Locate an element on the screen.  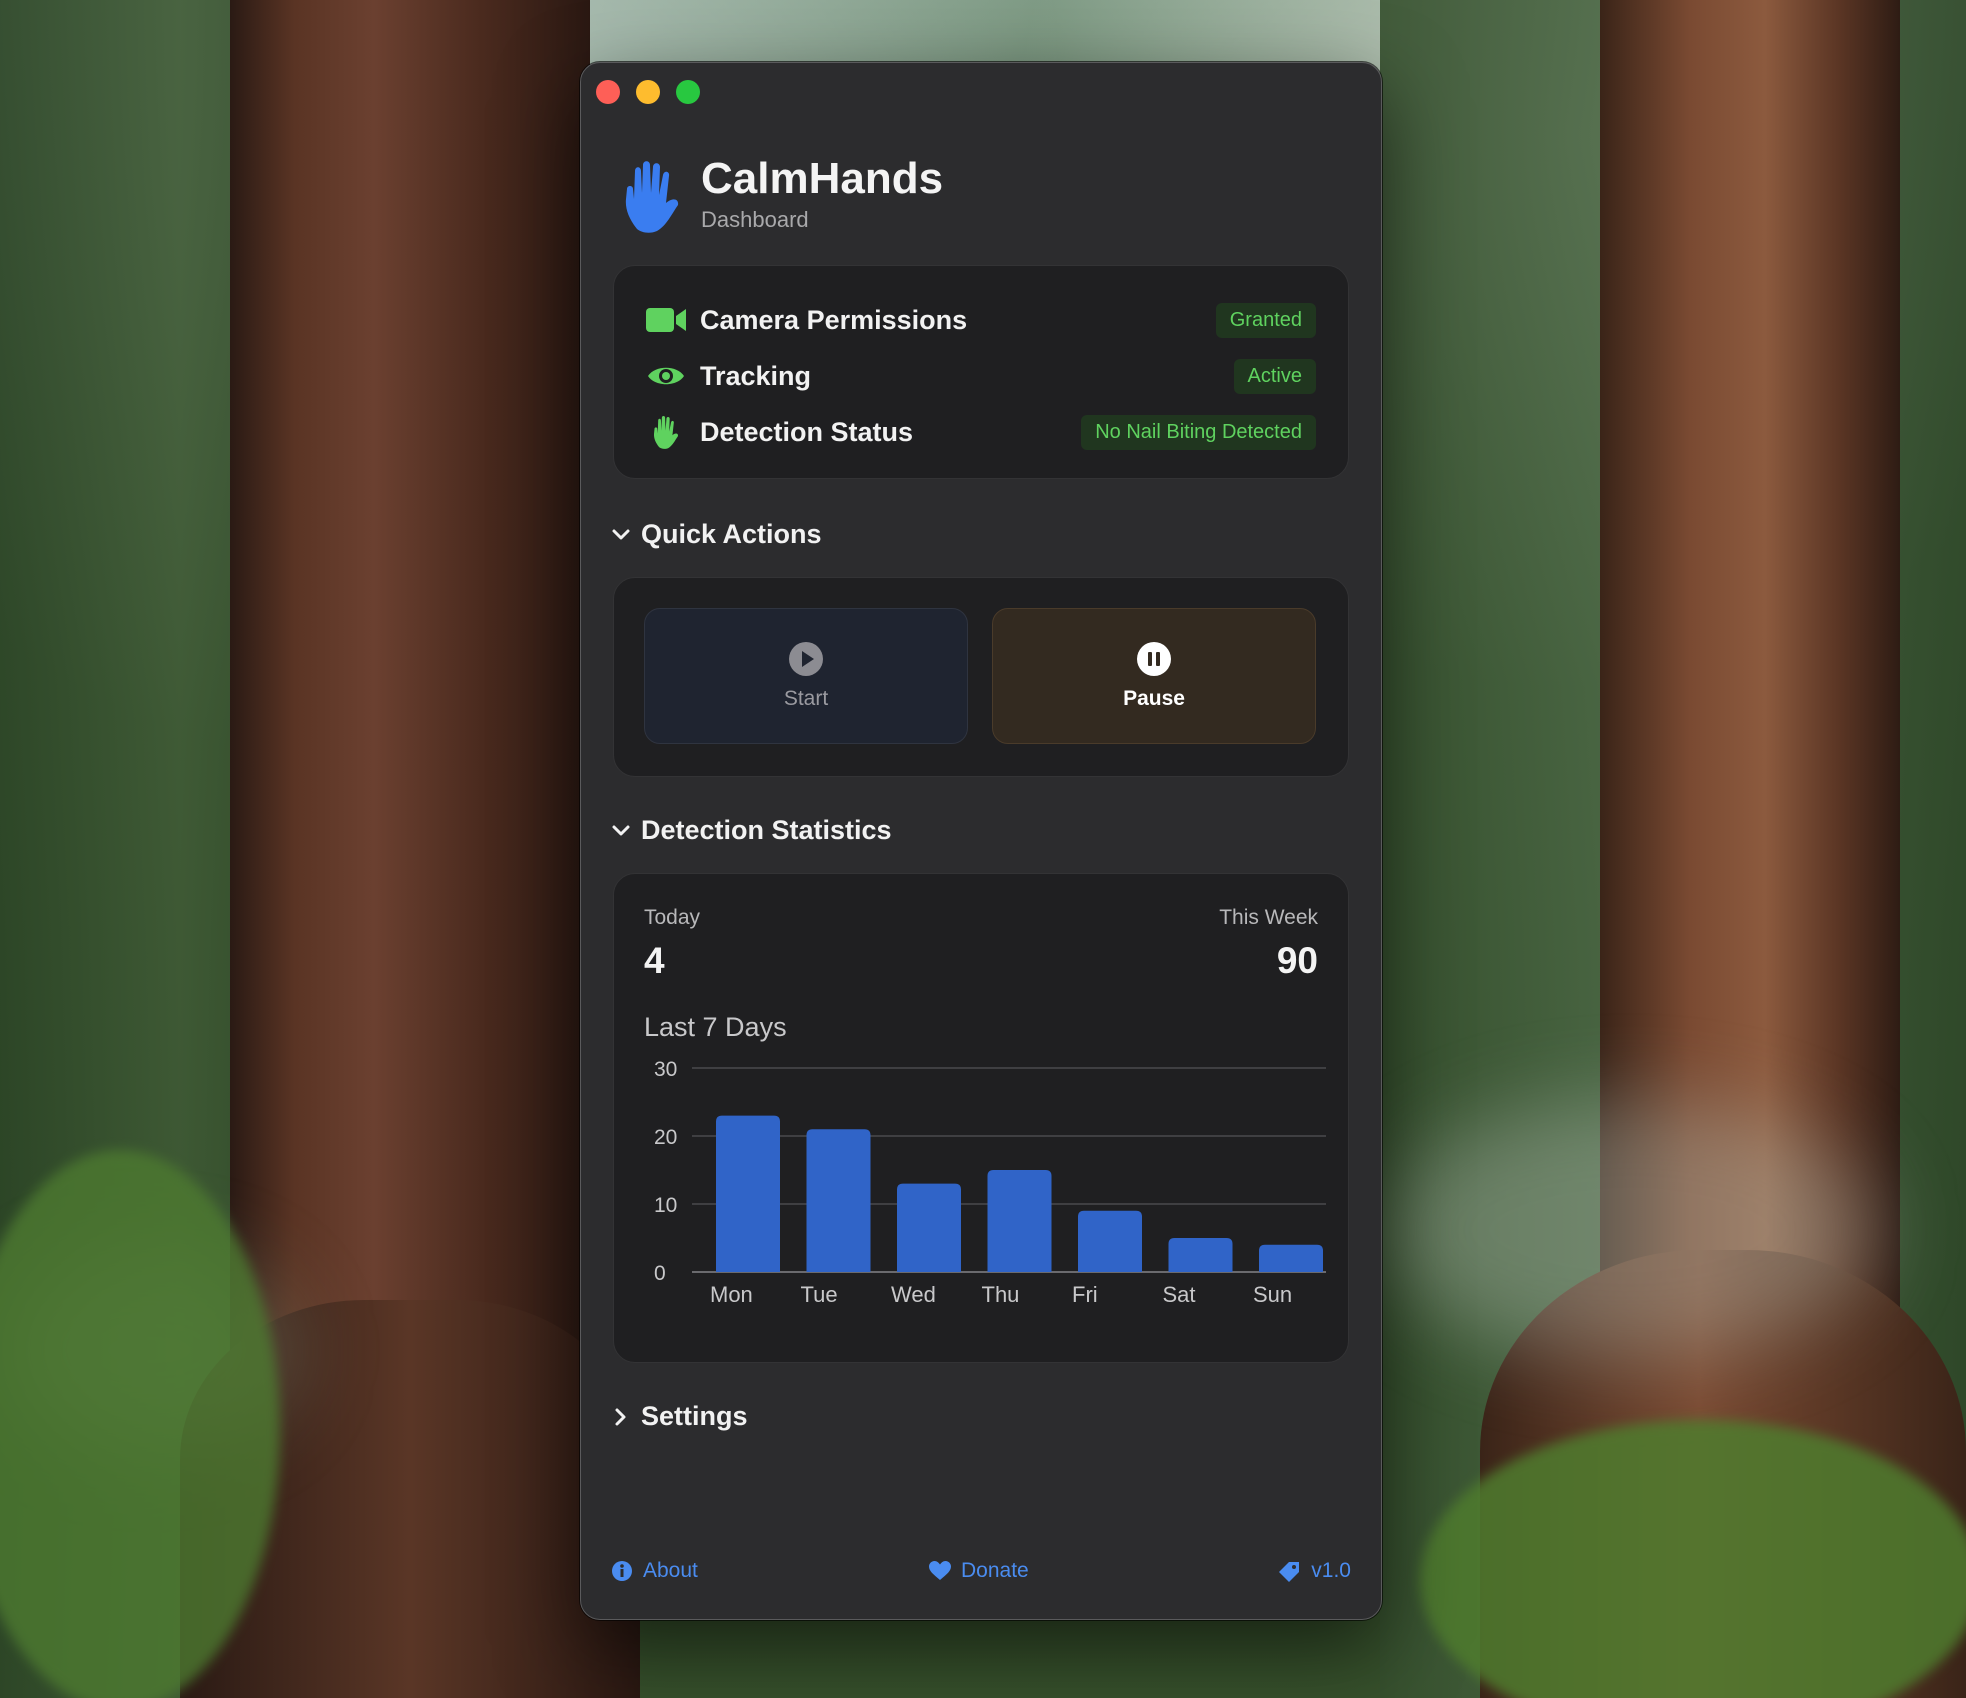
status-label: Camera Permissions is located at coordinates (834, 319).